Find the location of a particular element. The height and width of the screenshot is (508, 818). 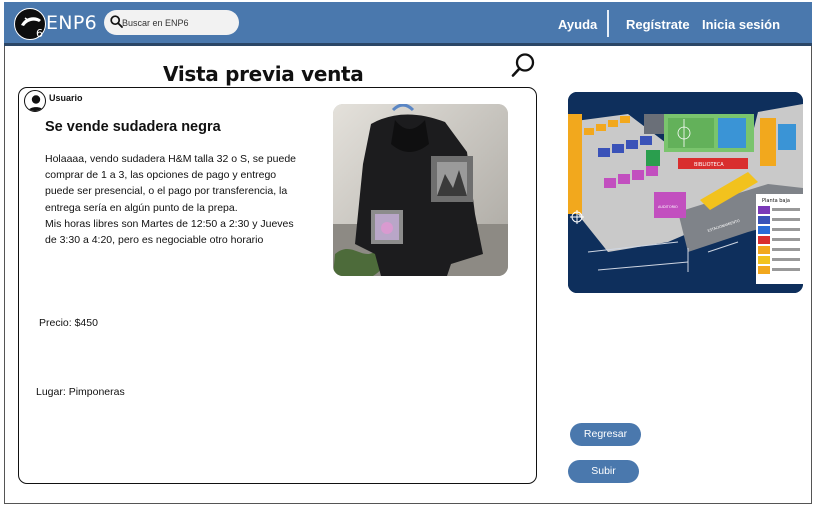

brand-name: ENP6 is located at coordinates (71, 23).